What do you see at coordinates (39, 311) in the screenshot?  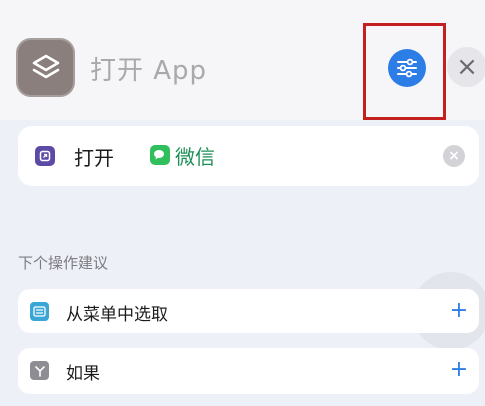 I see `menu-icon` at bounding box center [39, 311].